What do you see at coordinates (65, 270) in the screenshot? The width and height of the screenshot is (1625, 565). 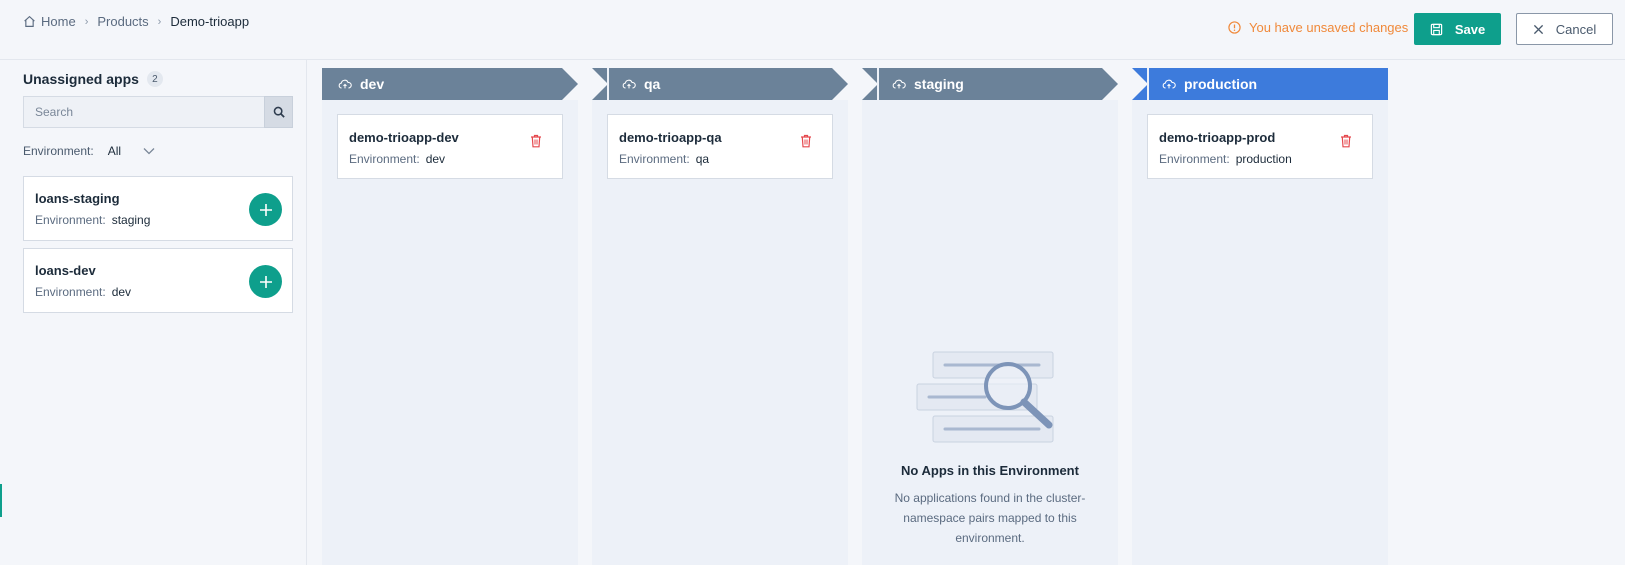 I see `app-name: loans-dev` at bounding box center [65, 270].